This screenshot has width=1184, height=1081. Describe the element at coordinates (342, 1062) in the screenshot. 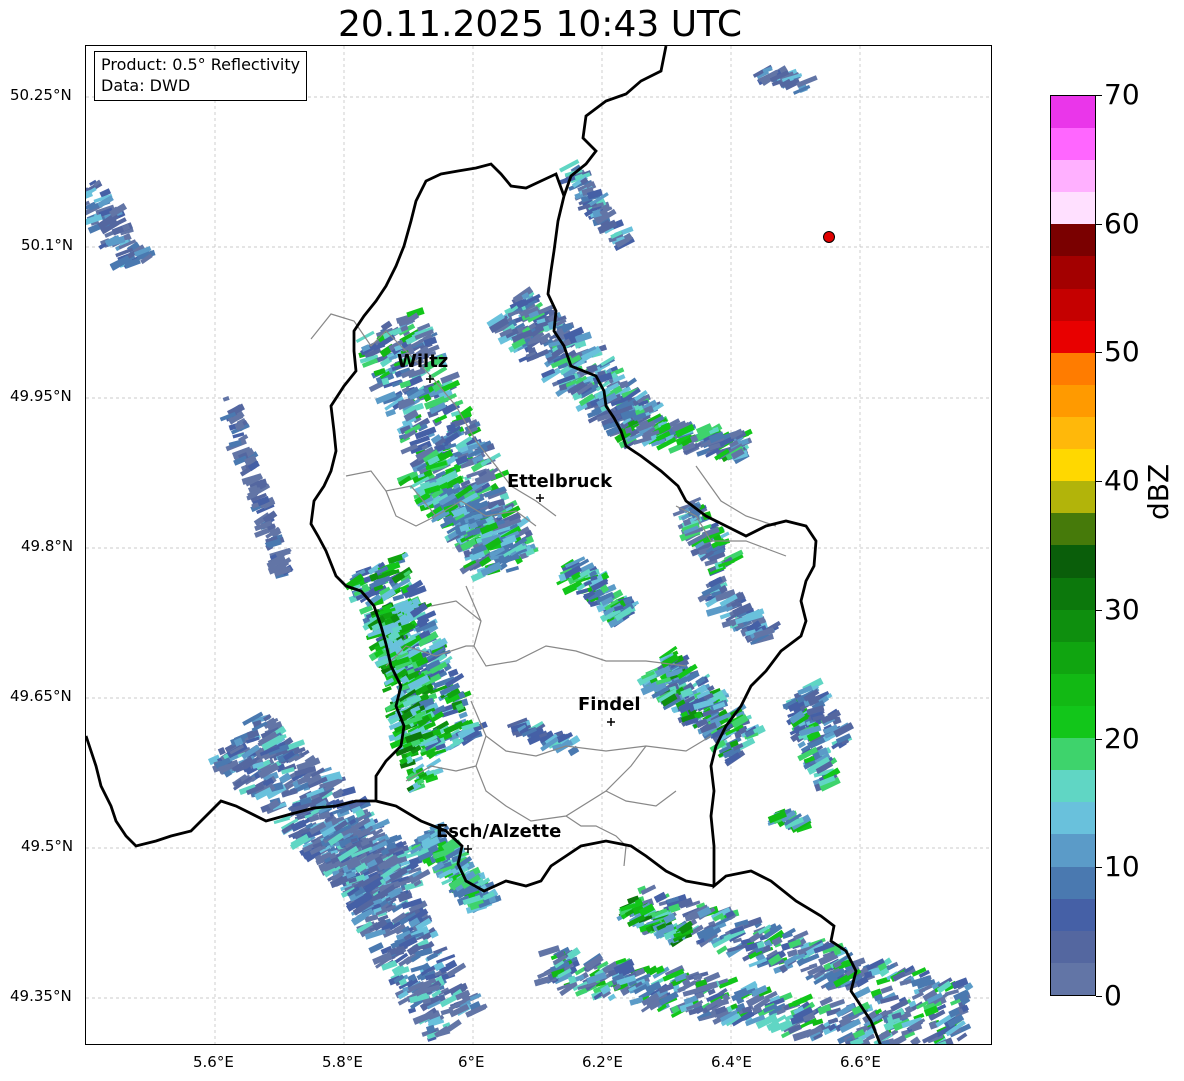

I see `lon-label: 5.8°E` at that location.